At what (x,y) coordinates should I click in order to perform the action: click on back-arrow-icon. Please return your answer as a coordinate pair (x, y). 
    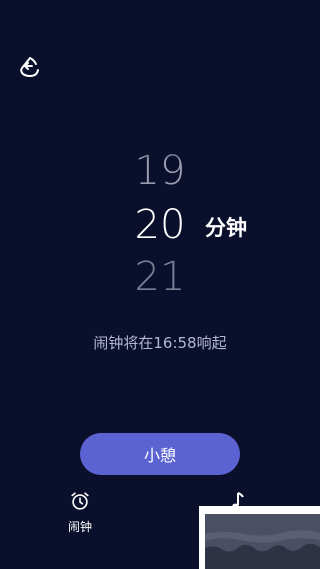
    Looking at the image, I should click on (29, 67).